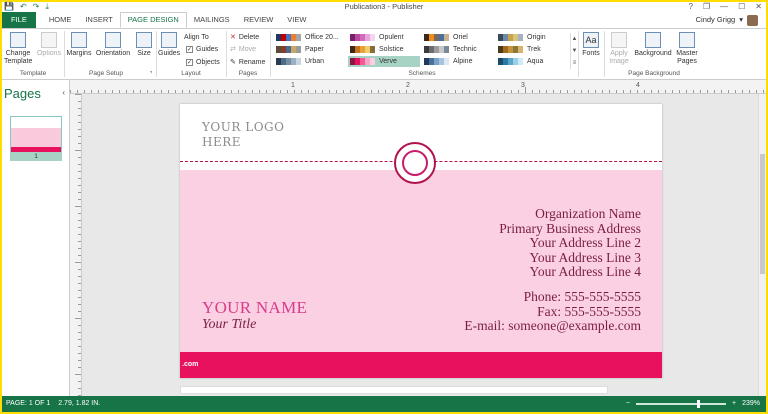 The width and height of the screenshot is (768, 414). I want to click on address-line-4: Your Address Line 4, so click(585, 272).